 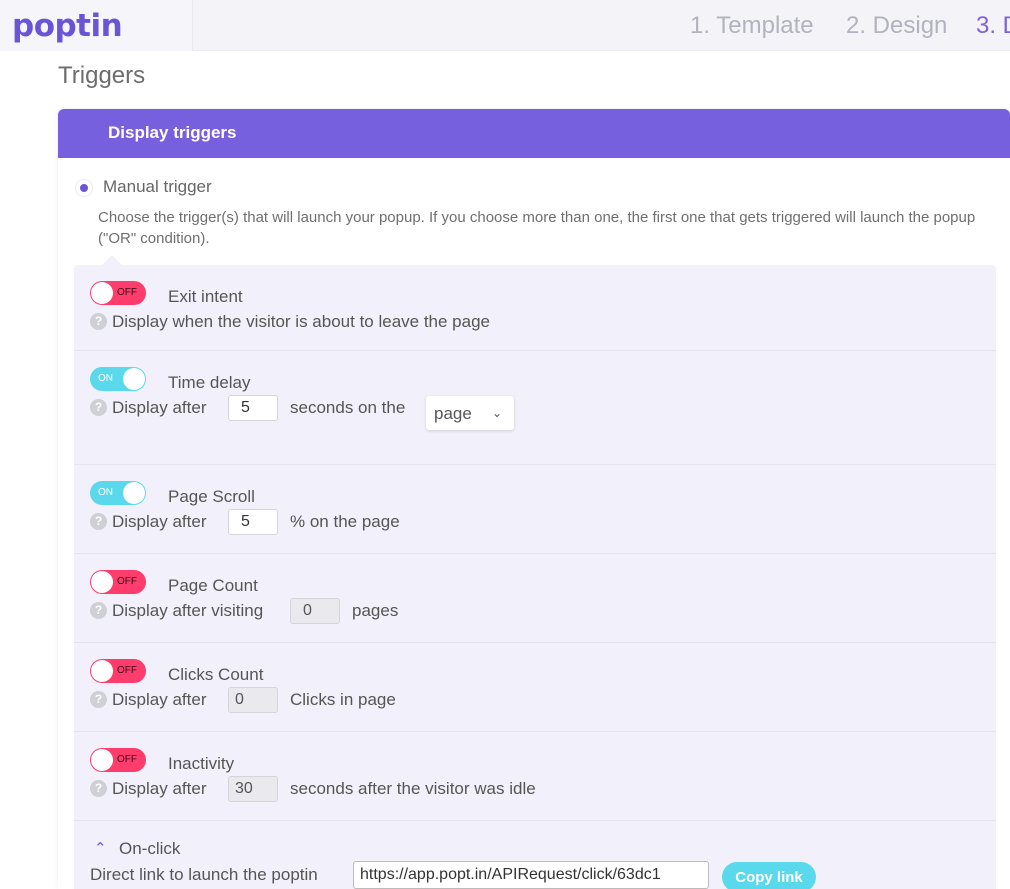 What do you see at coordinates (497, 413) in the screenshot?
I see `chevron-down-icon: ⌄` at bounding box center [497, 413].